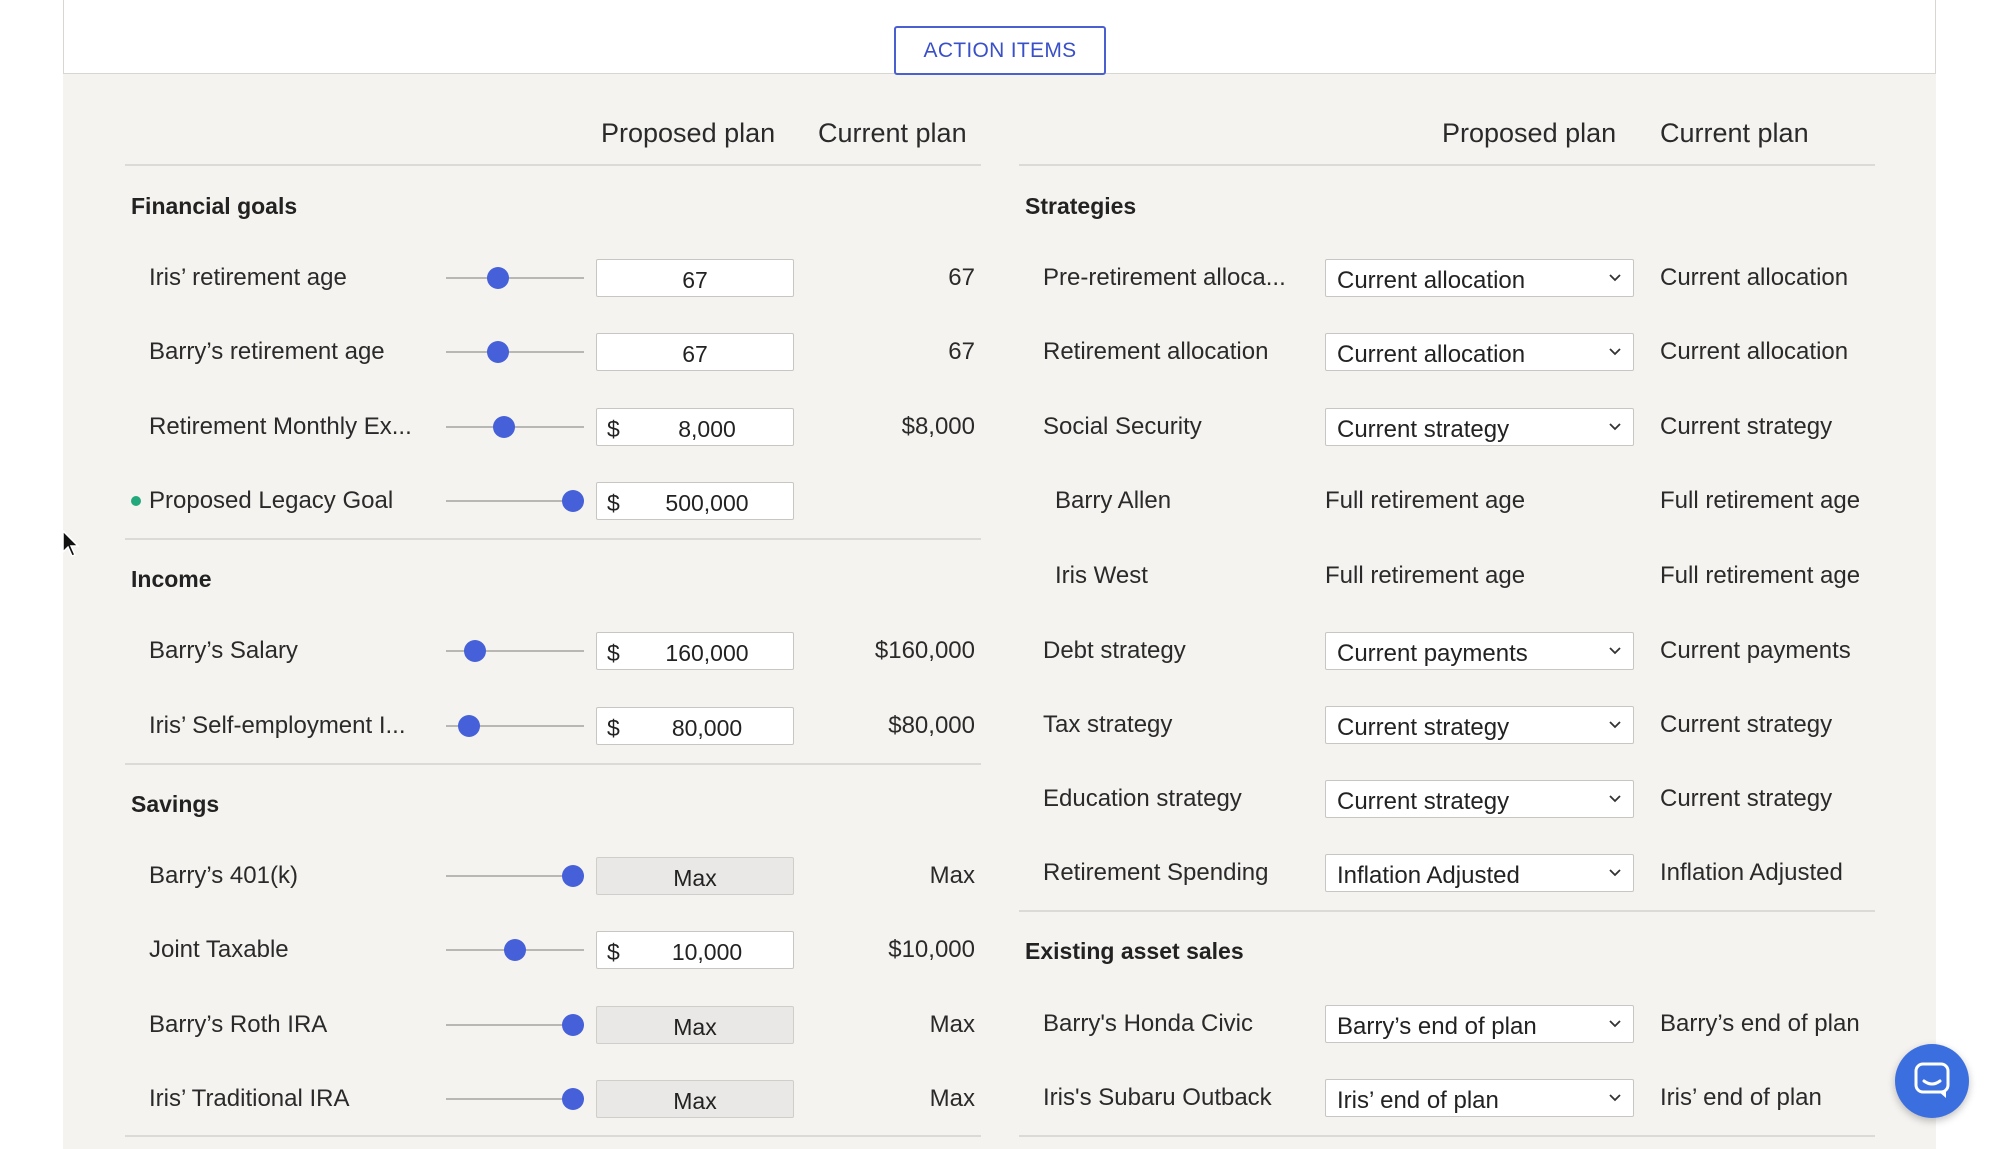 The height and width of the screenshot is (1149, 2000). I want to click on strategy-select: Current payments, so click(1479, 651).